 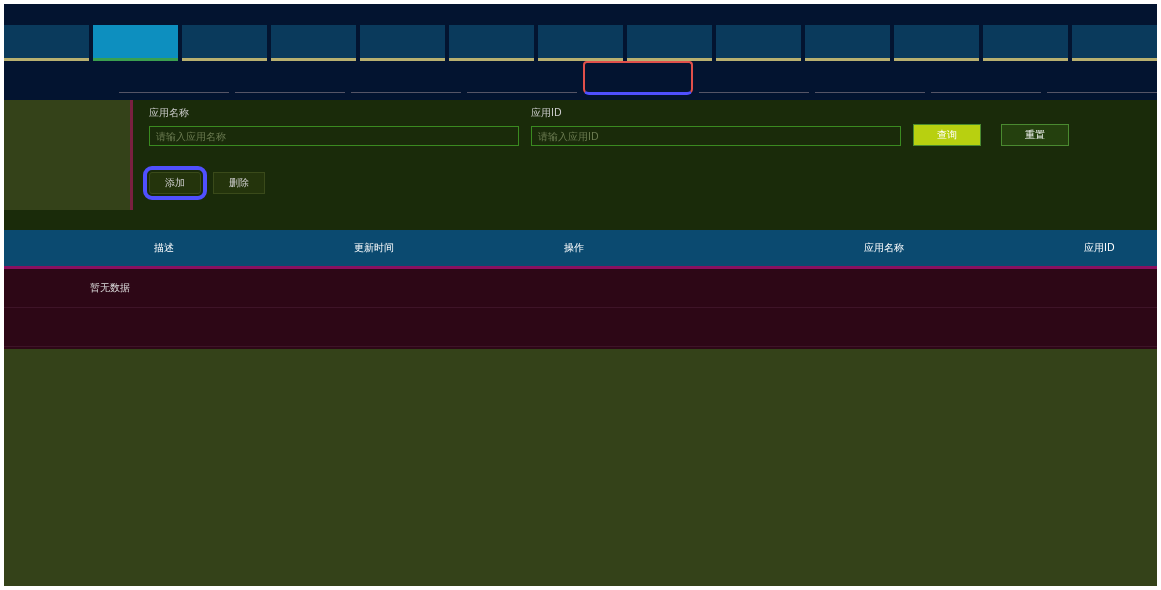 I want to click on action-button: 删除, so click(x=239, y=183).